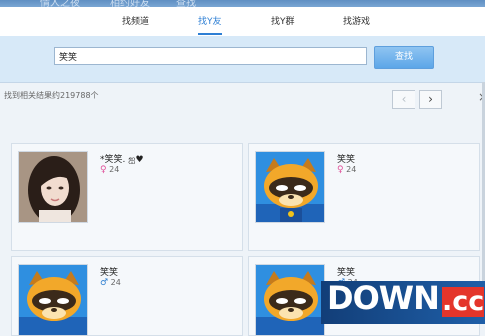  I want to click on watermark-logo: DOWN .cc, so click(403, 301).